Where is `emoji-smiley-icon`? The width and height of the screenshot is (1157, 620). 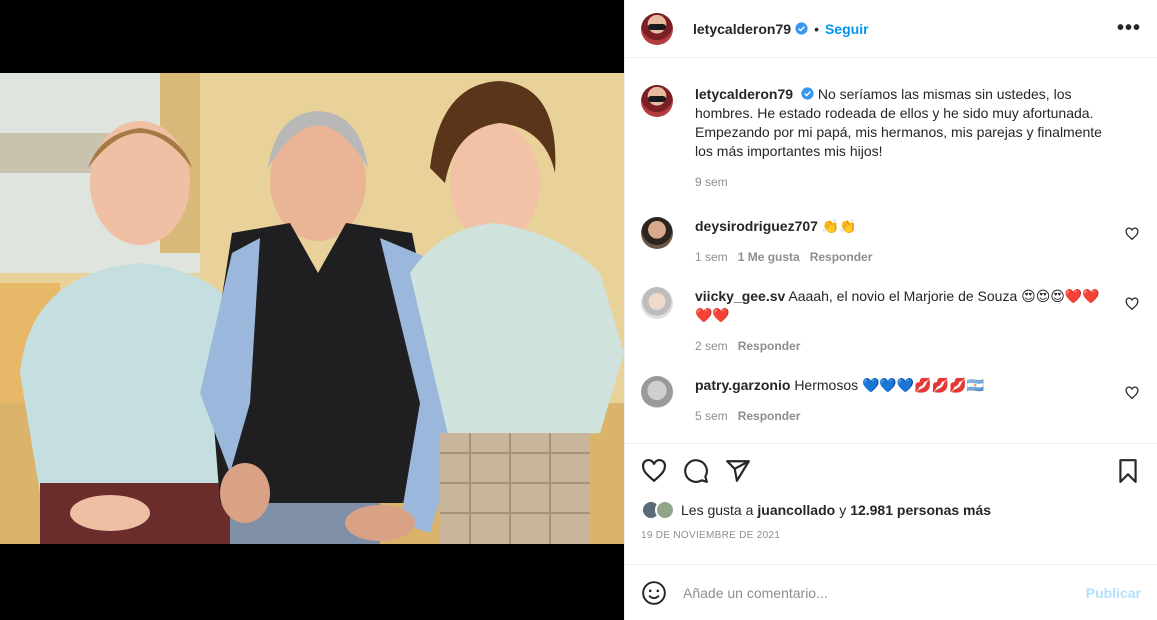
emoji-smiley-icon is located at coordinates (654, 593).